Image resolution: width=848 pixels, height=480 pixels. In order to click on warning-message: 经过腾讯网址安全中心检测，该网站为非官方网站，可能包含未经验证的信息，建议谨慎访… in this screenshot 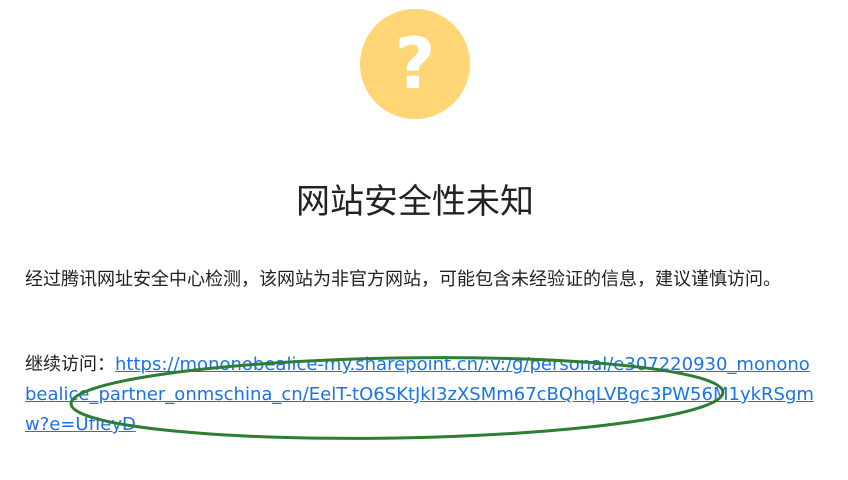, I will do `click(403, 279)`.